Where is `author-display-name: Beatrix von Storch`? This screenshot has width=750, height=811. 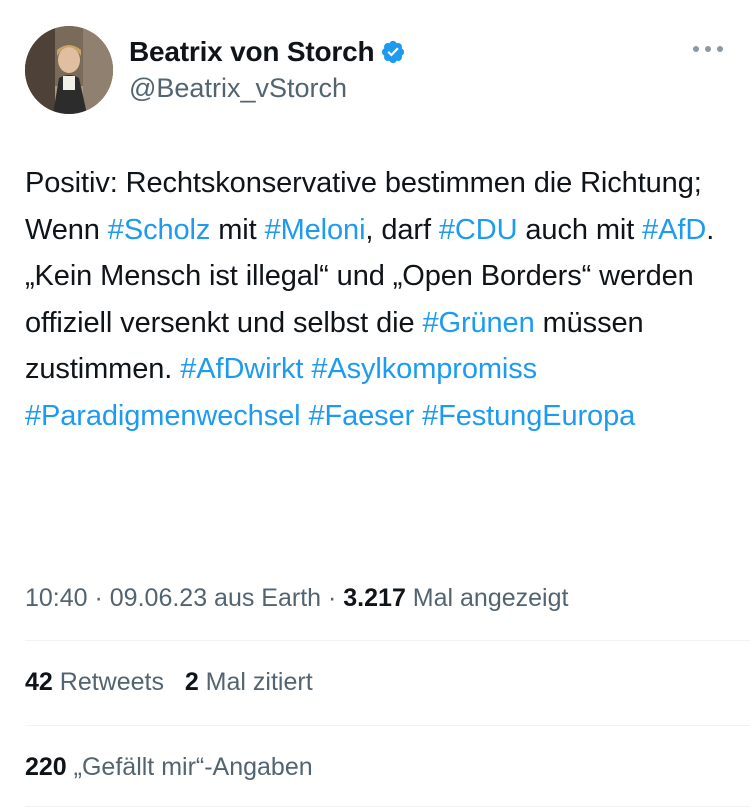
author-display-name: Beatrix von Storch is located at coordinates (252, 52).